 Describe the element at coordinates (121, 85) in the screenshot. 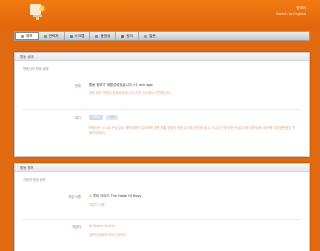

I see `status-current-text: 활동 정보가 재활성되었습니다 <1 min ago` at that location.